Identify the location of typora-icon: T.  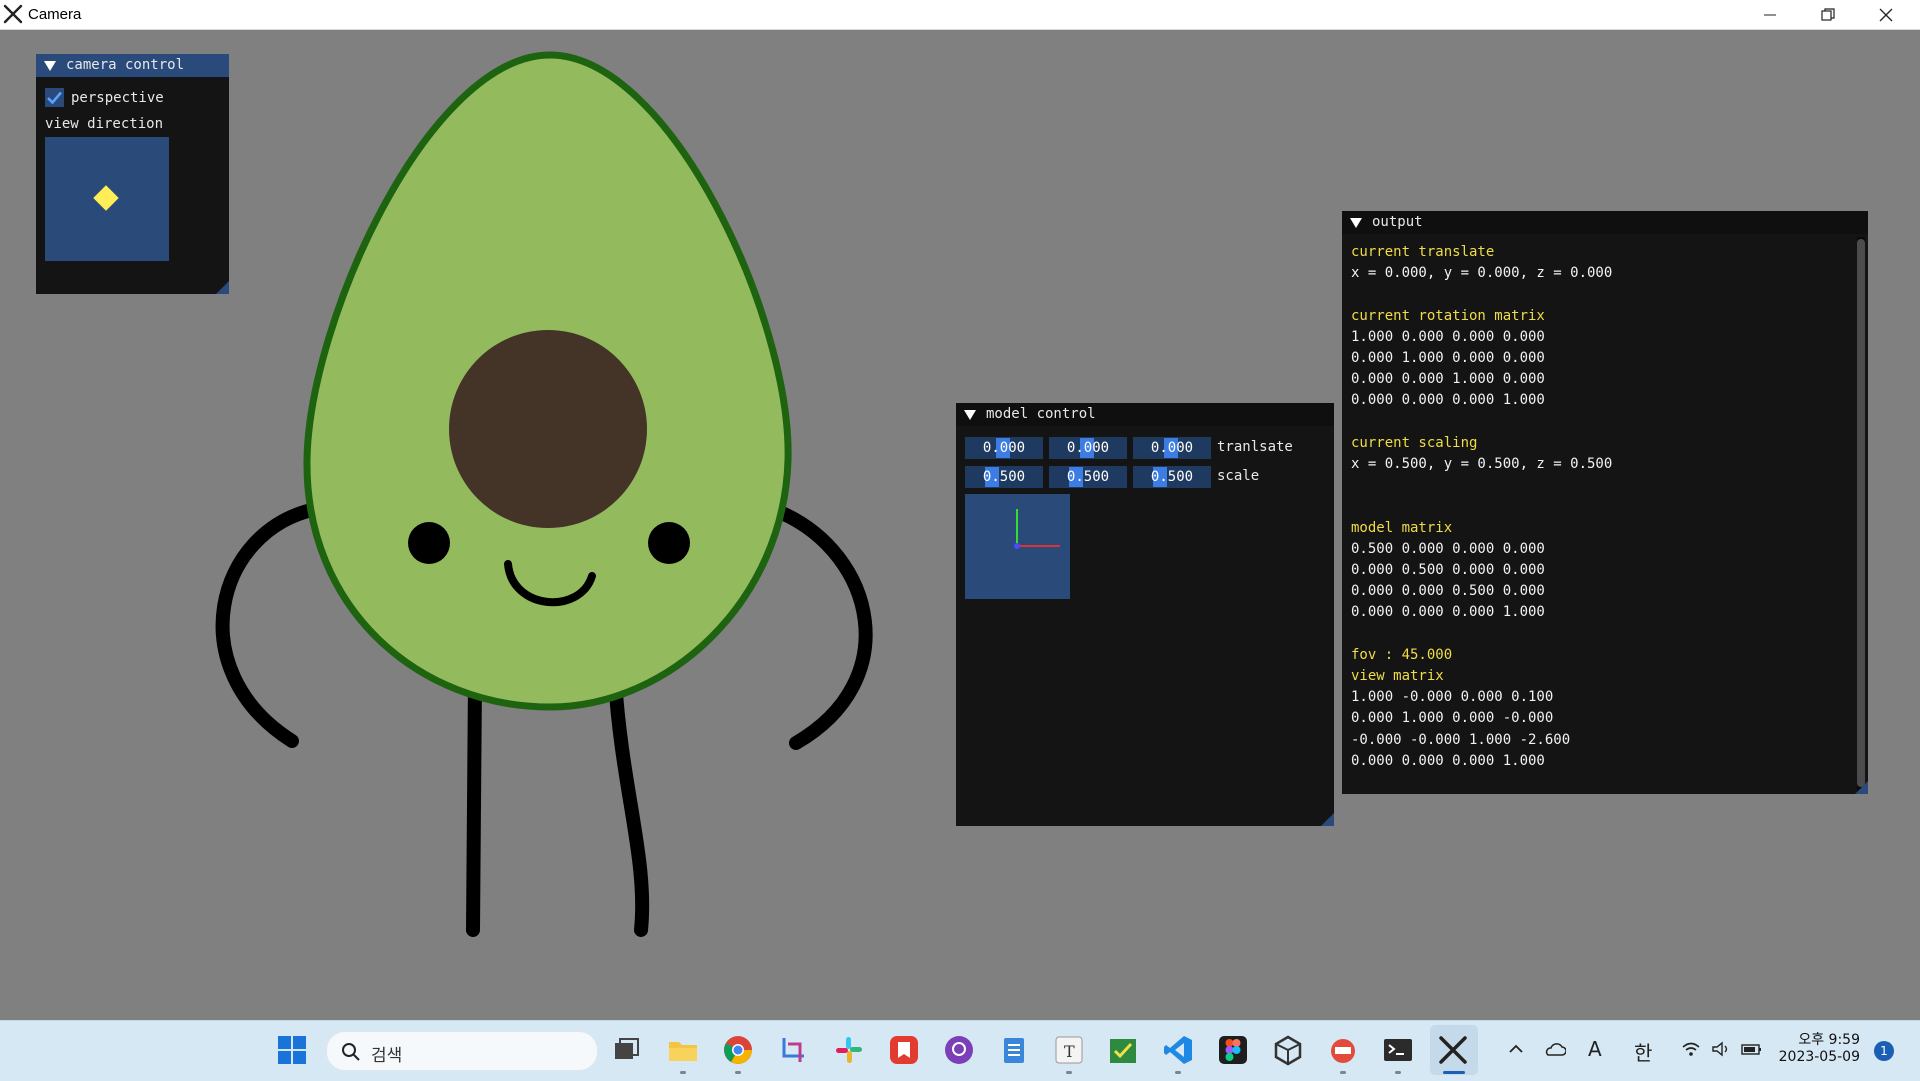
(1069, 1050).